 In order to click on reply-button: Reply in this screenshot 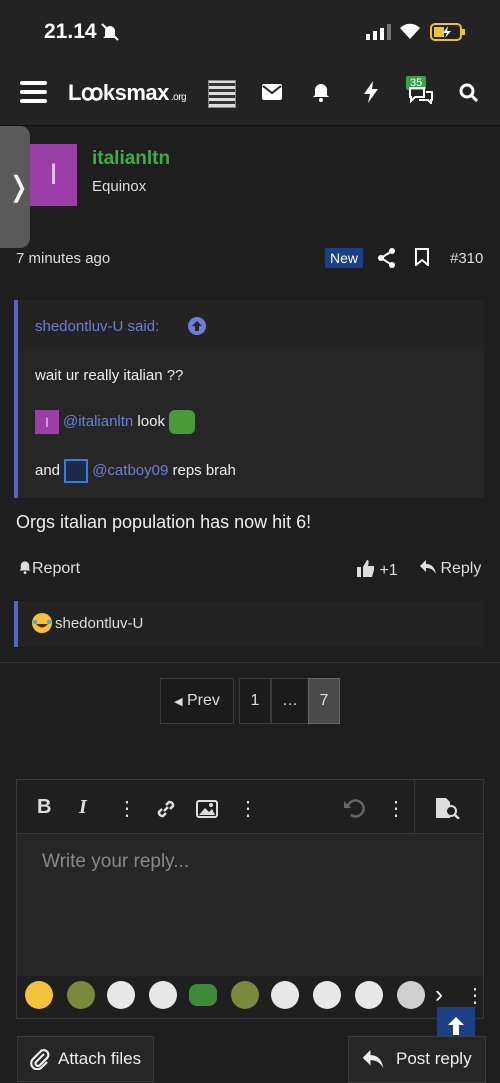, I will do `click(450, 569)`.